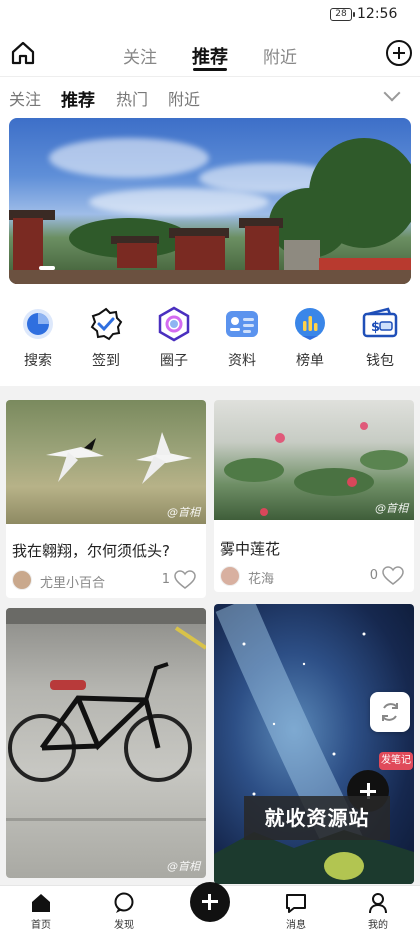 This screenshot has width=420, height=933. Describe the element at coordinates (314, 577) in the screenshot. I see `card-meta: 花海 0` at that location.